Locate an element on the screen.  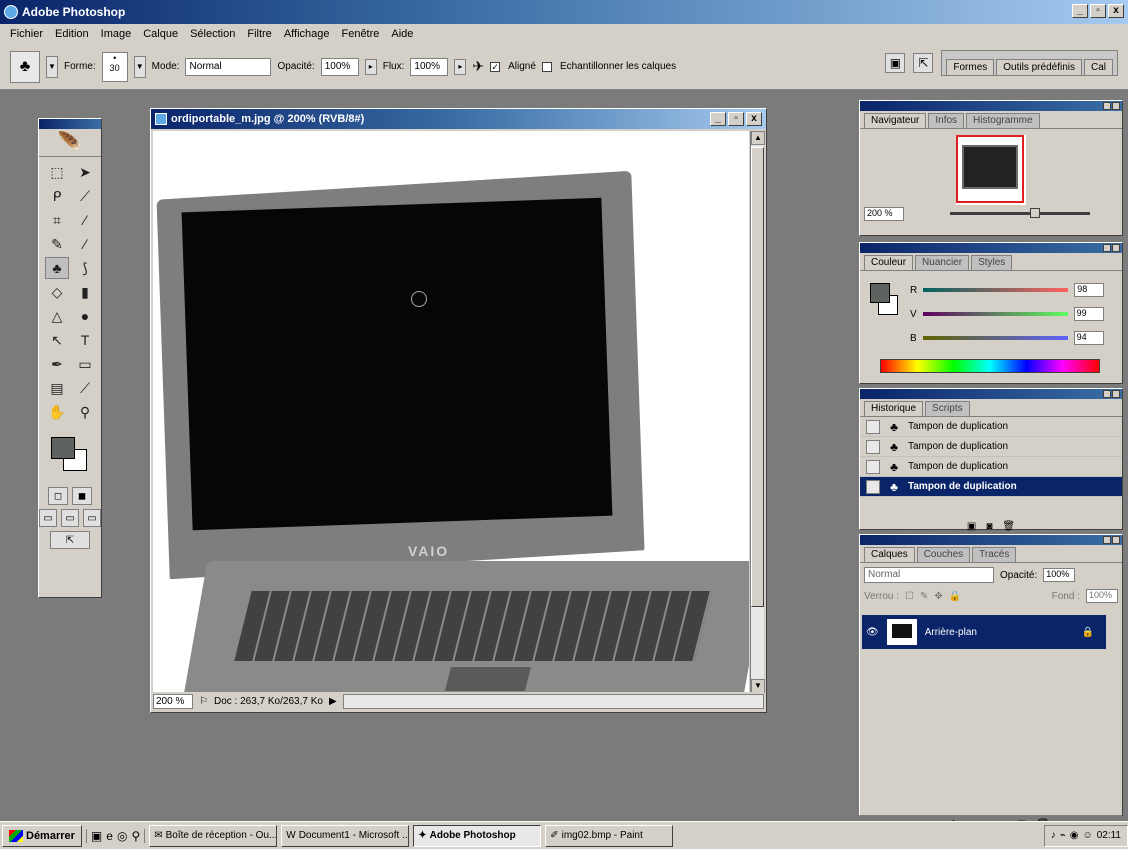
move-tool-icon: ➤ is located at coordinates (85, 172).